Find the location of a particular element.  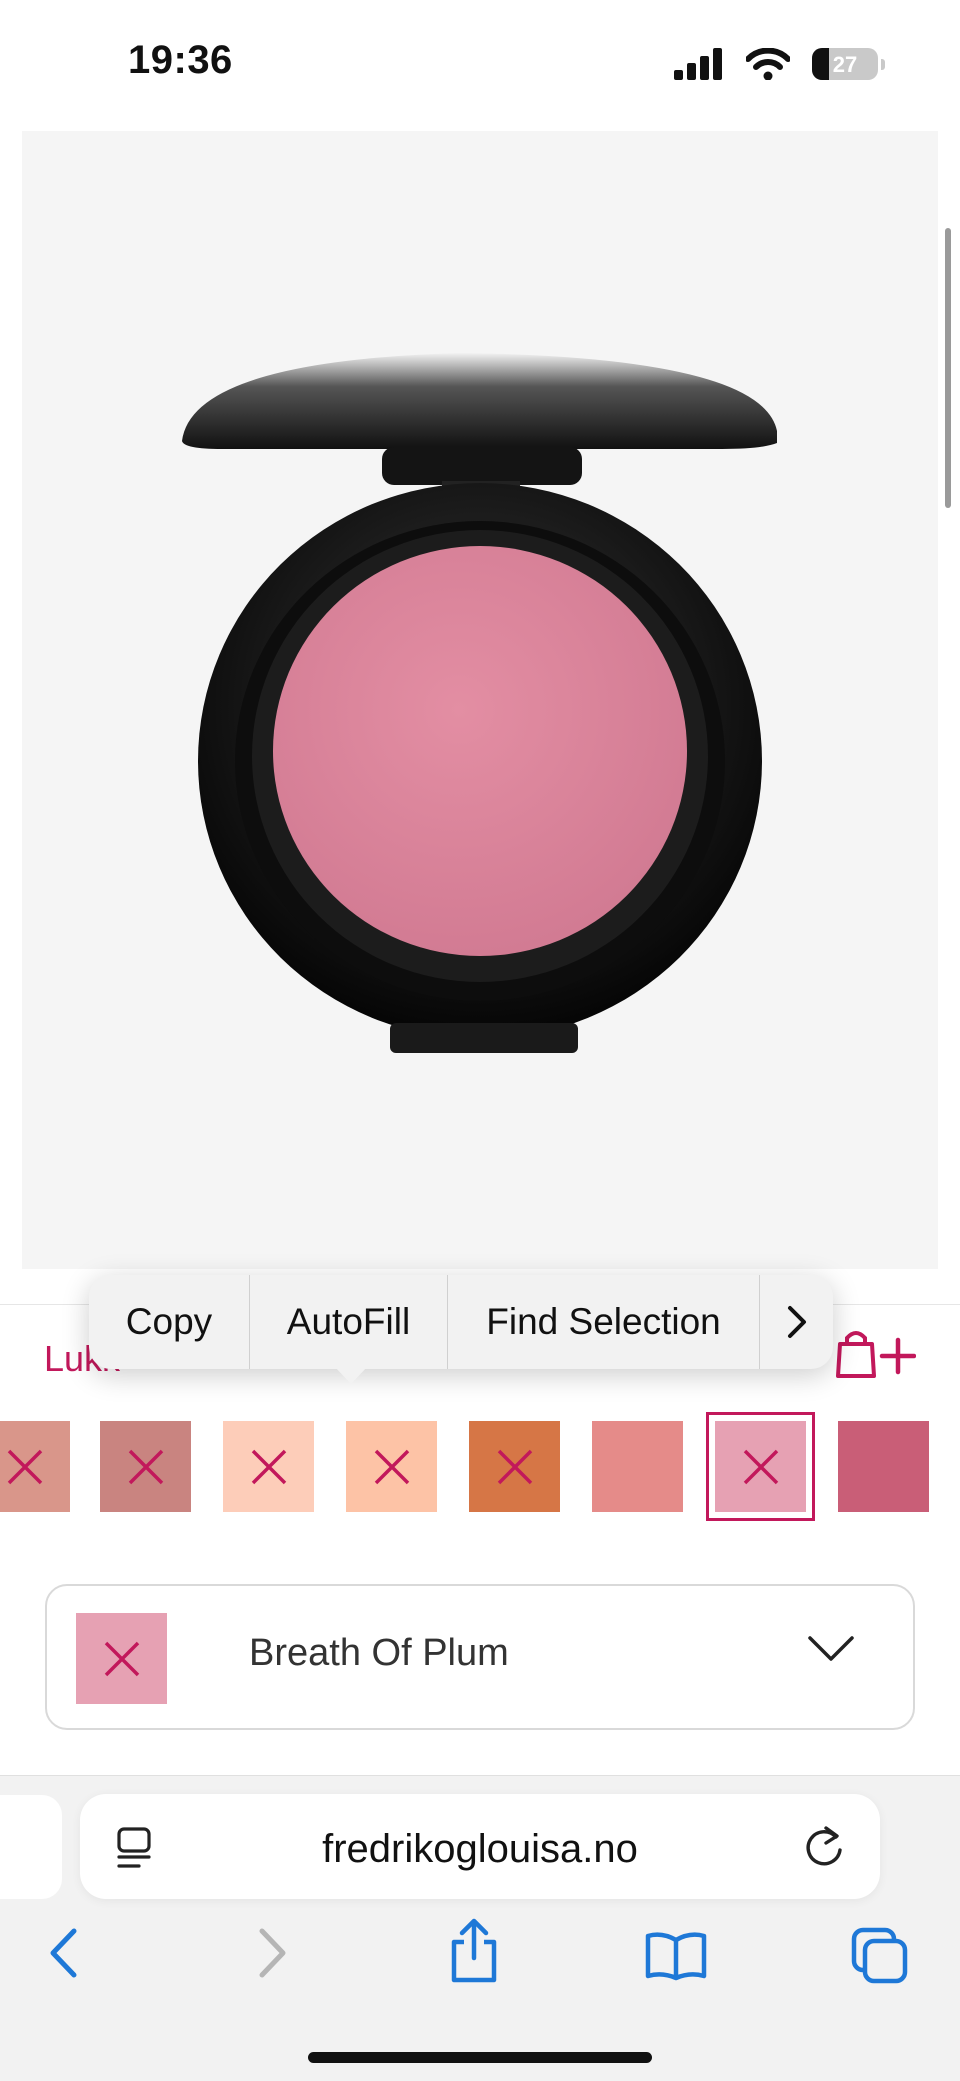

wifi-icon is located at coordinates (768, 64).